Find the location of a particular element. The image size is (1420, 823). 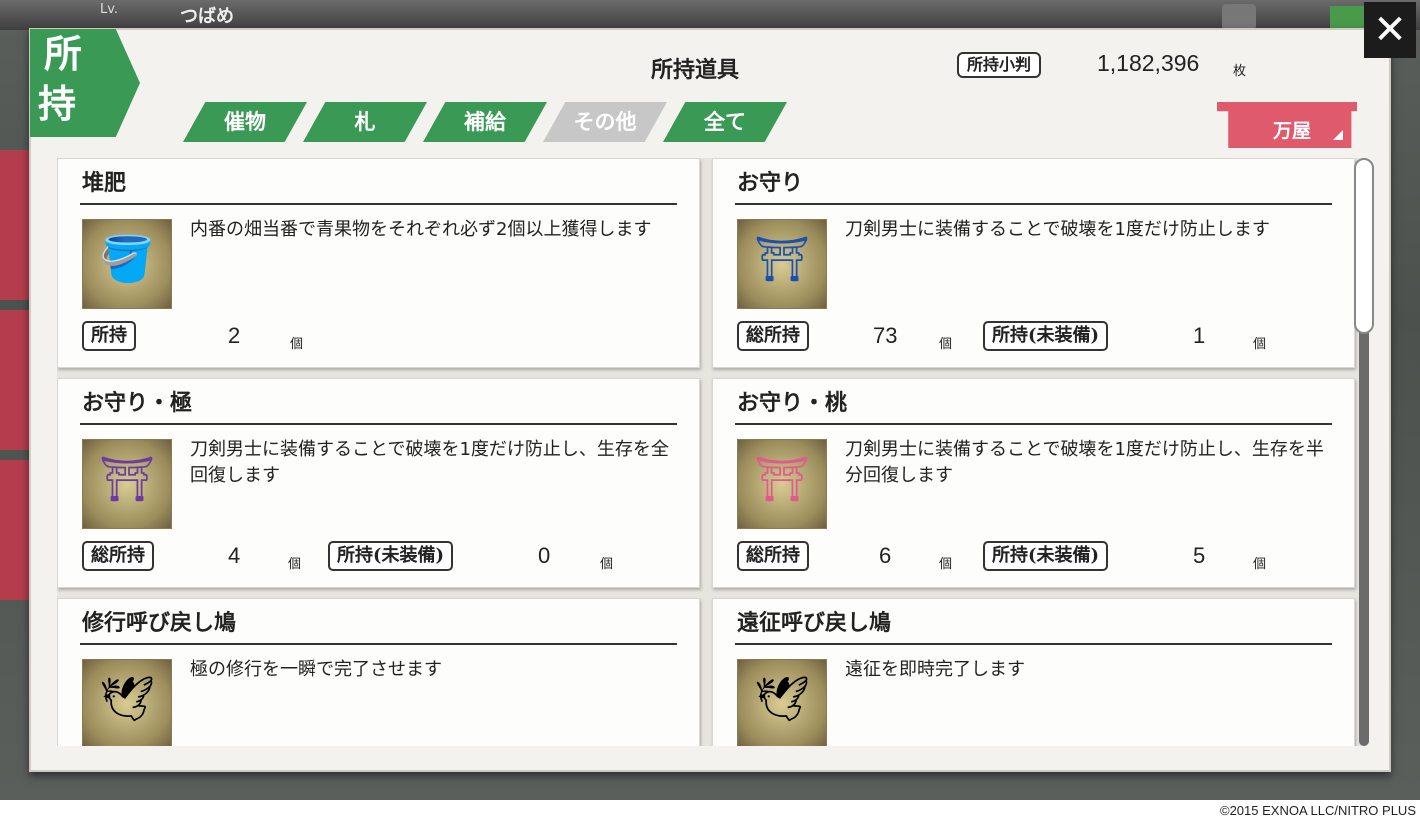

coin-unit: 枚 is located at coordinates (1240, 71).